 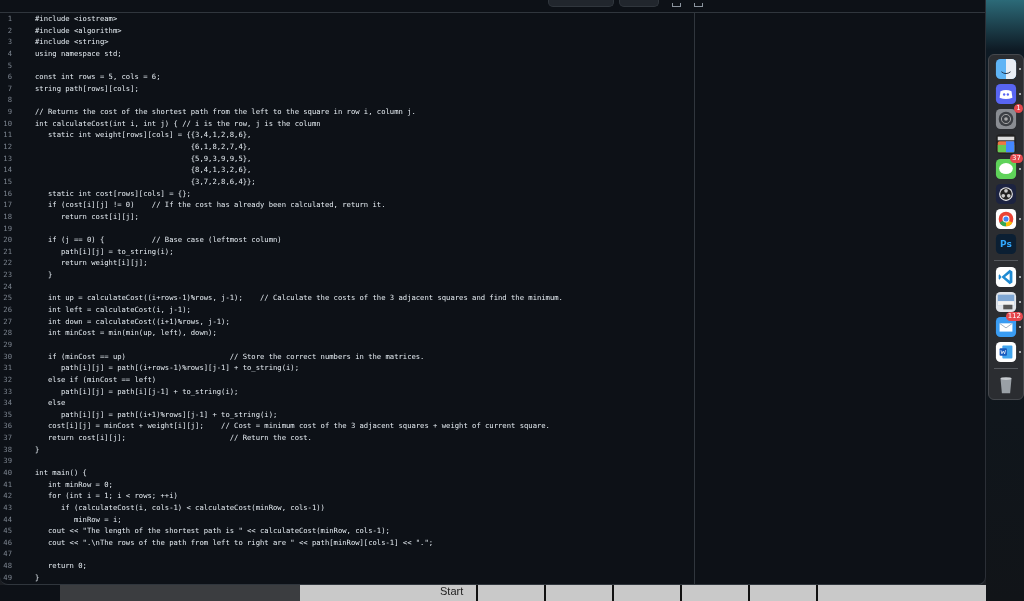 I want to click on app-icon: Ps, so click(x=1006, y=244).